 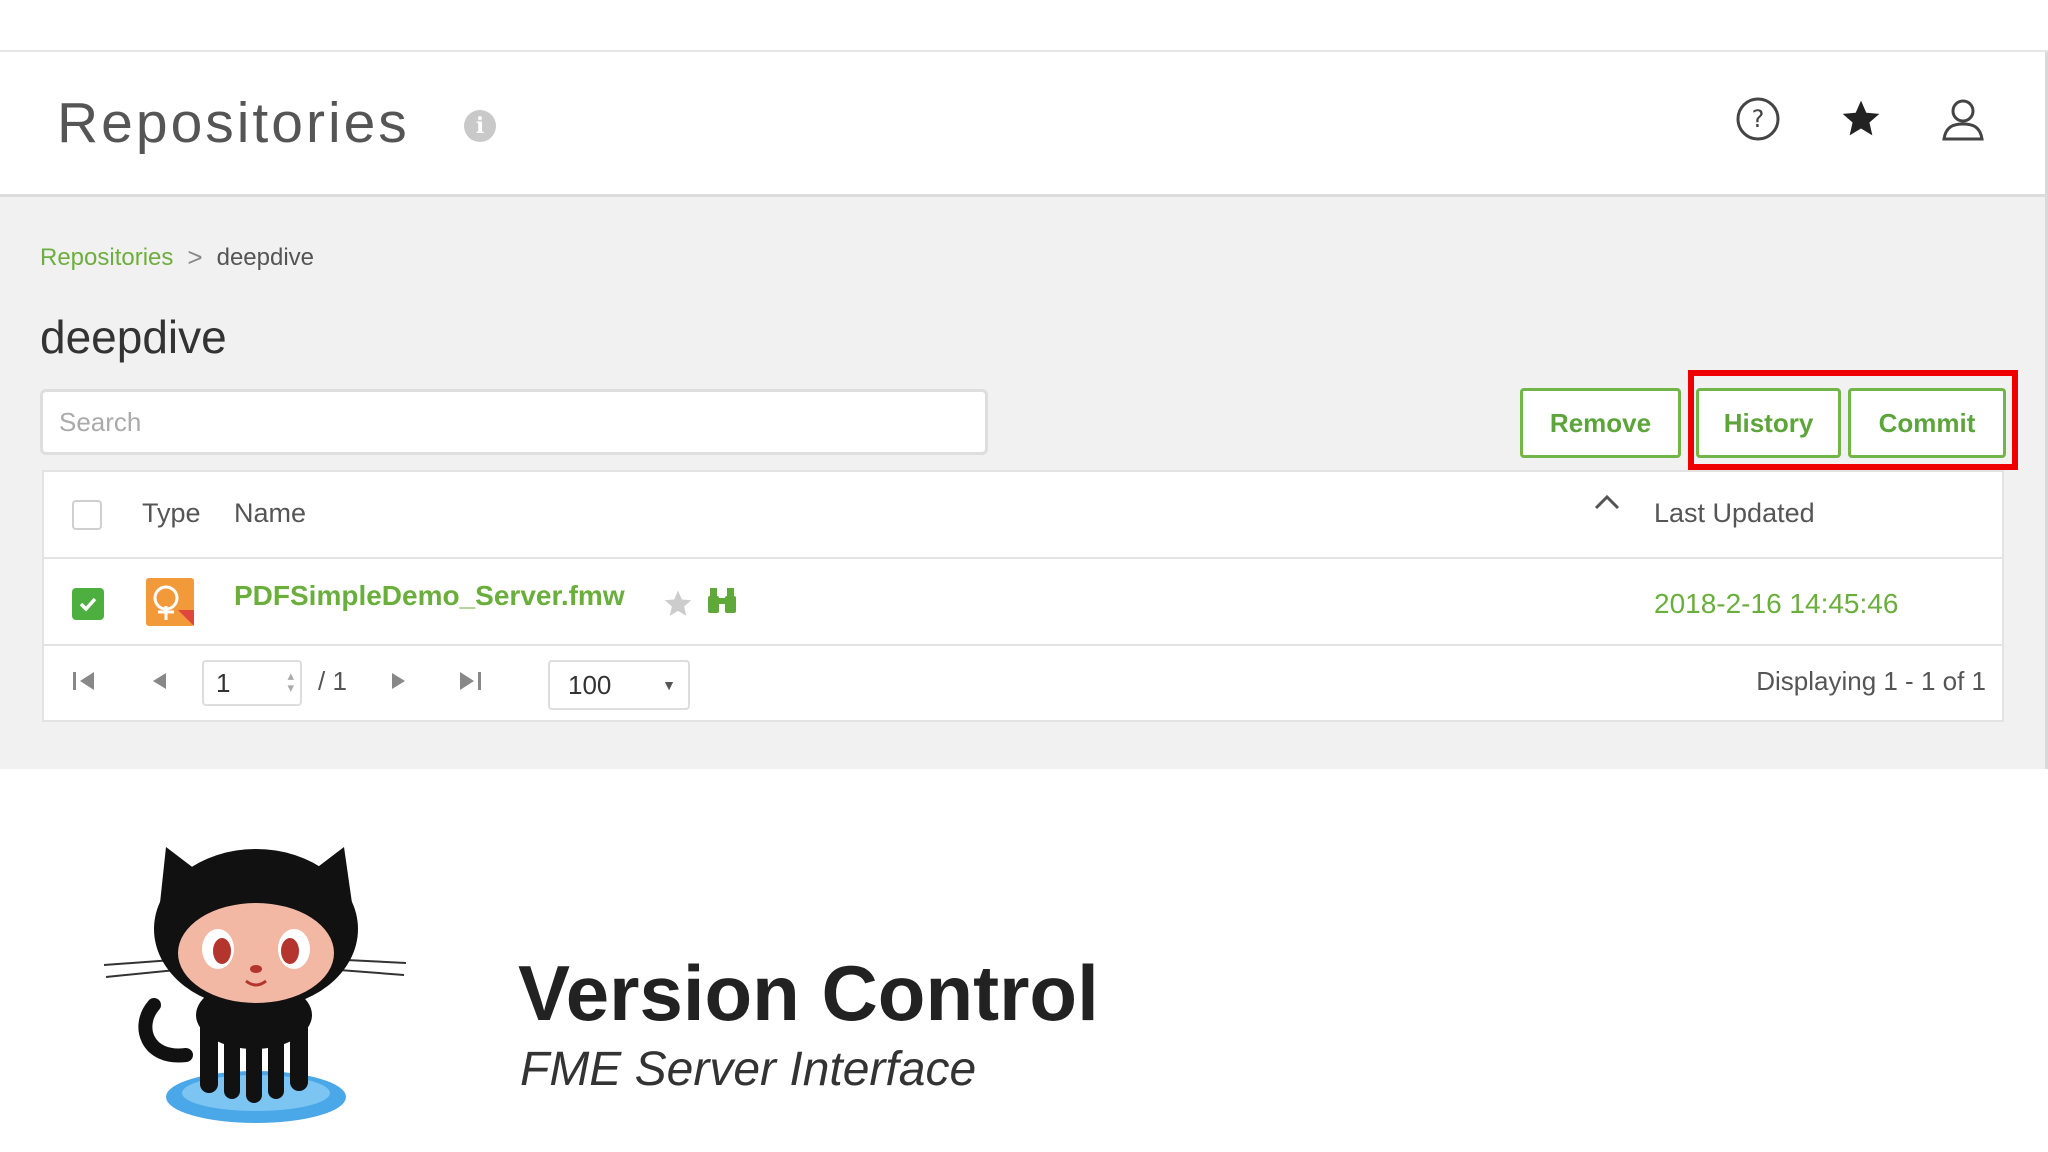 I want to click on help-circle-icon: ?, so click(x=1758, y=119).